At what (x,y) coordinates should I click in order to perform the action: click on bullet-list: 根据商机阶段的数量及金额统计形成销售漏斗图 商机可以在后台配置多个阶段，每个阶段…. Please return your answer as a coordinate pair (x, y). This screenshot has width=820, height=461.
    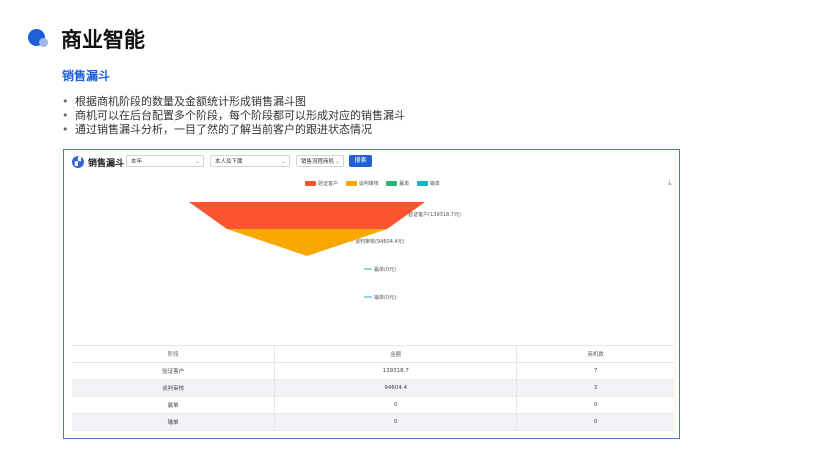
    Looking at the image, I should click on (233, 116).